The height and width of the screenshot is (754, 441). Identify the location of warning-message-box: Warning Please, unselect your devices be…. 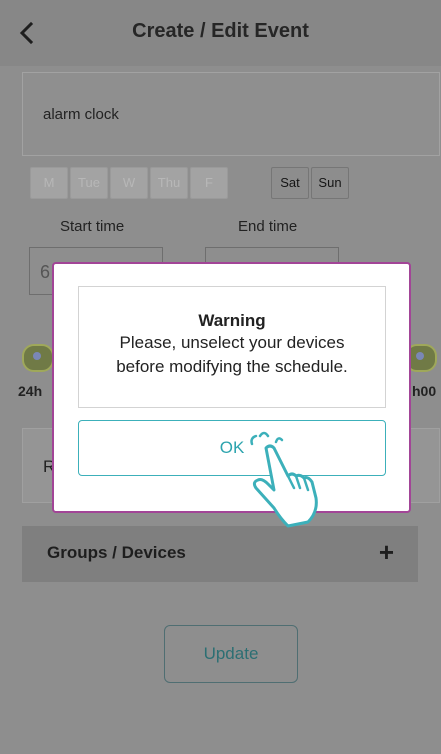
(232, 347).